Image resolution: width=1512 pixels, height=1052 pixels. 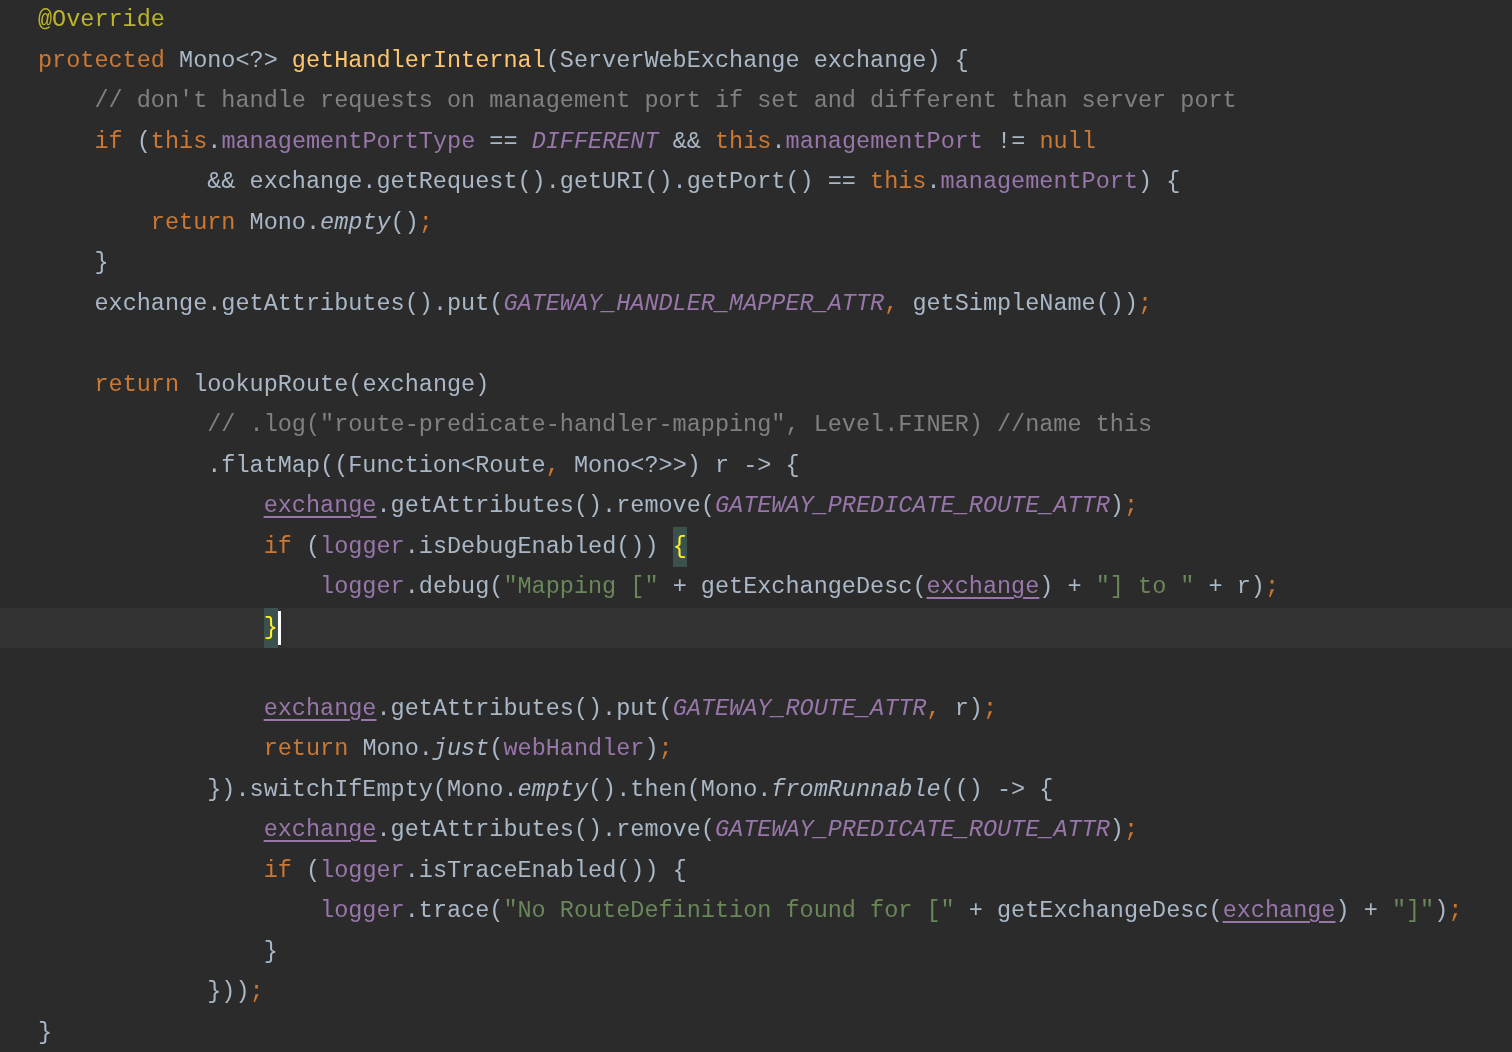 I want to click on code-text: Mono<?>>) r -> {, so click(x=686, y=465).